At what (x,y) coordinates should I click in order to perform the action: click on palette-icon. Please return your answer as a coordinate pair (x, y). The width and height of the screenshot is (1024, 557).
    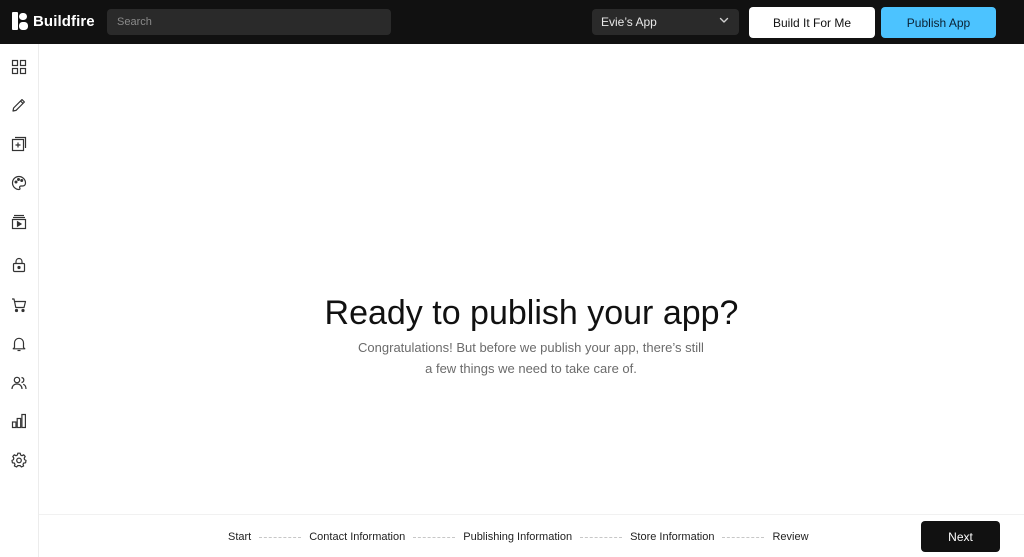
    Looking at the image, I should click on (19, 183).